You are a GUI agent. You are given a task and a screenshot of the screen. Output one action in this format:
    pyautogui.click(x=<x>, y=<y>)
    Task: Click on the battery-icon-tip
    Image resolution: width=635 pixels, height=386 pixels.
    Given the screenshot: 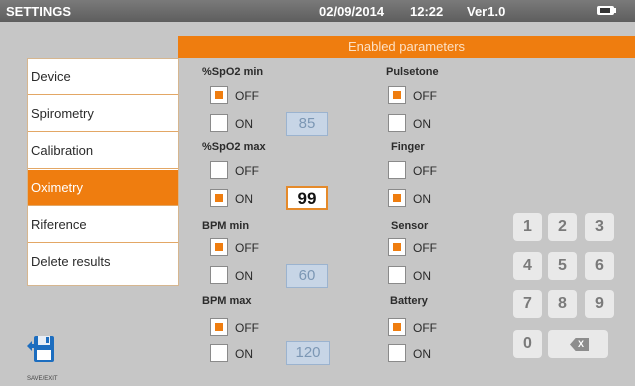 What is the action you would take?
    pyautogui.click(x=615, y=10)
    